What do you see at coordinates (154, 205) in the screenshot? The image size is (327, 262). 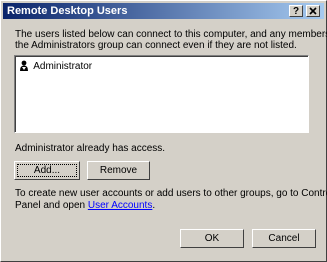 I see `footer-line-2-suffix: .` at bounding box center [154, 205].